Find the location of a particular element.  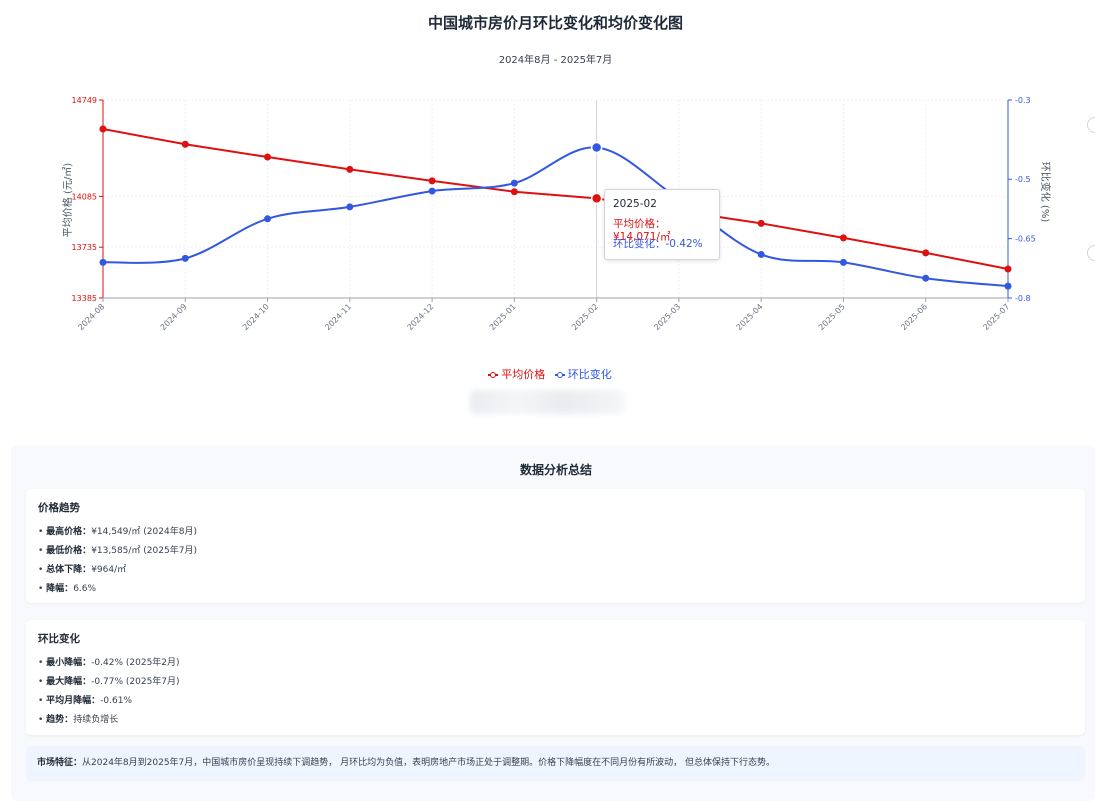

list-item: • 趋势：持续负增长 is located at coordinates (78, 720).